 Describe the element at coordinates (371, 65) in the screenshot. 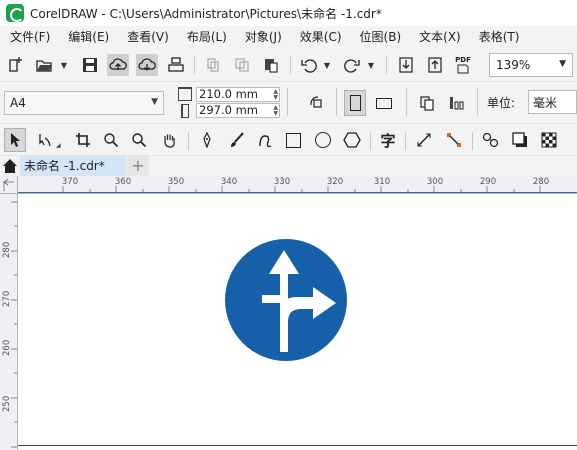

I see `redo-dropdown-icon: ▼` at that location.